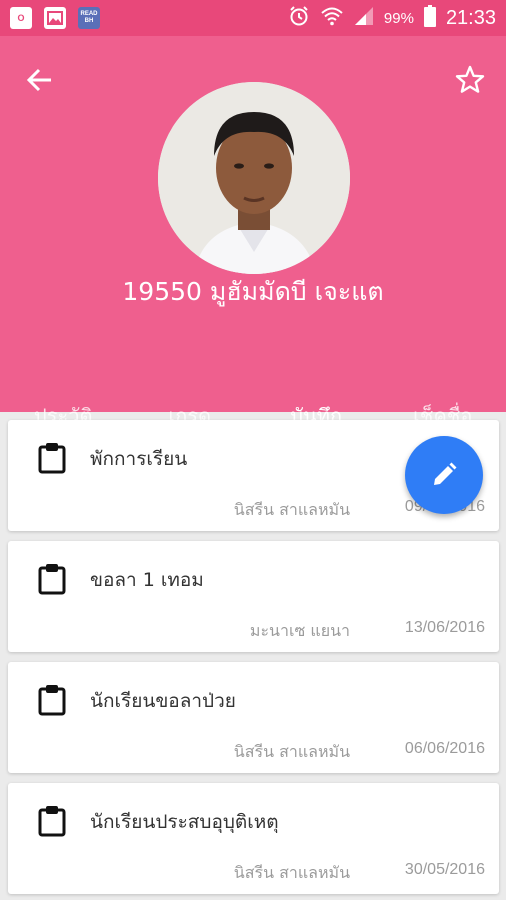  Describe the element at coordinates (470, 17) in the screenshot. I see `clock: 21:33` at that location.